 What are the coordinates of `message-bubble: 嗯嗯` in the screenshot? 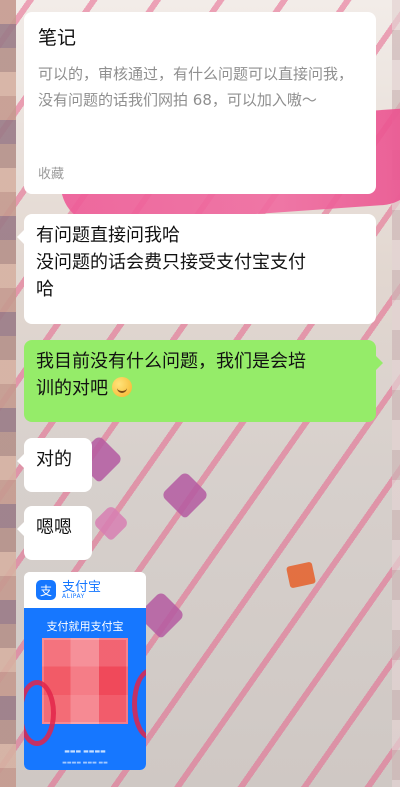 It's located at (54, 533).